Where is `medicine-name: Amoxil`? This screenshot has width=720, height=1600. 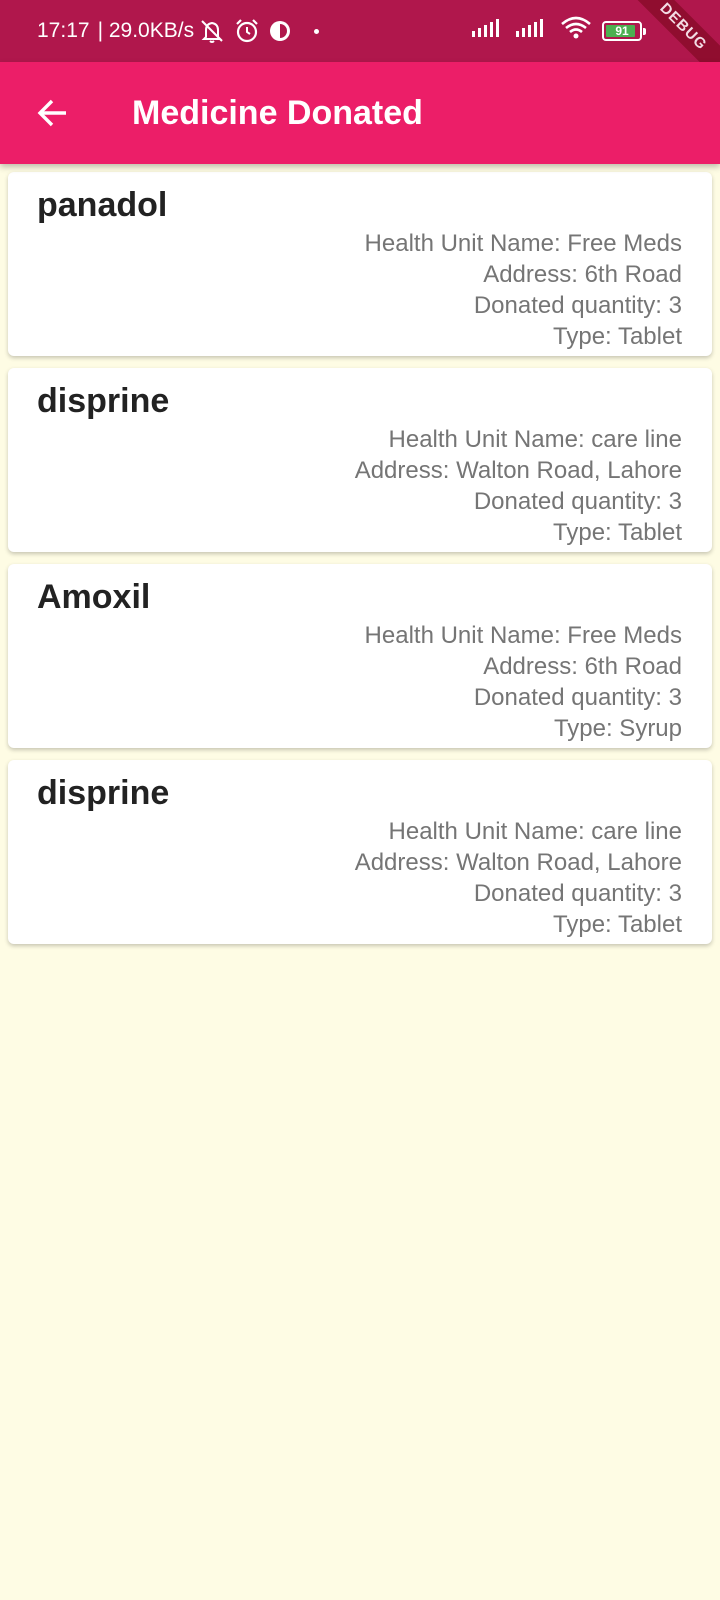
medicine-name: Amoxil is located at coordinates (94, 597).